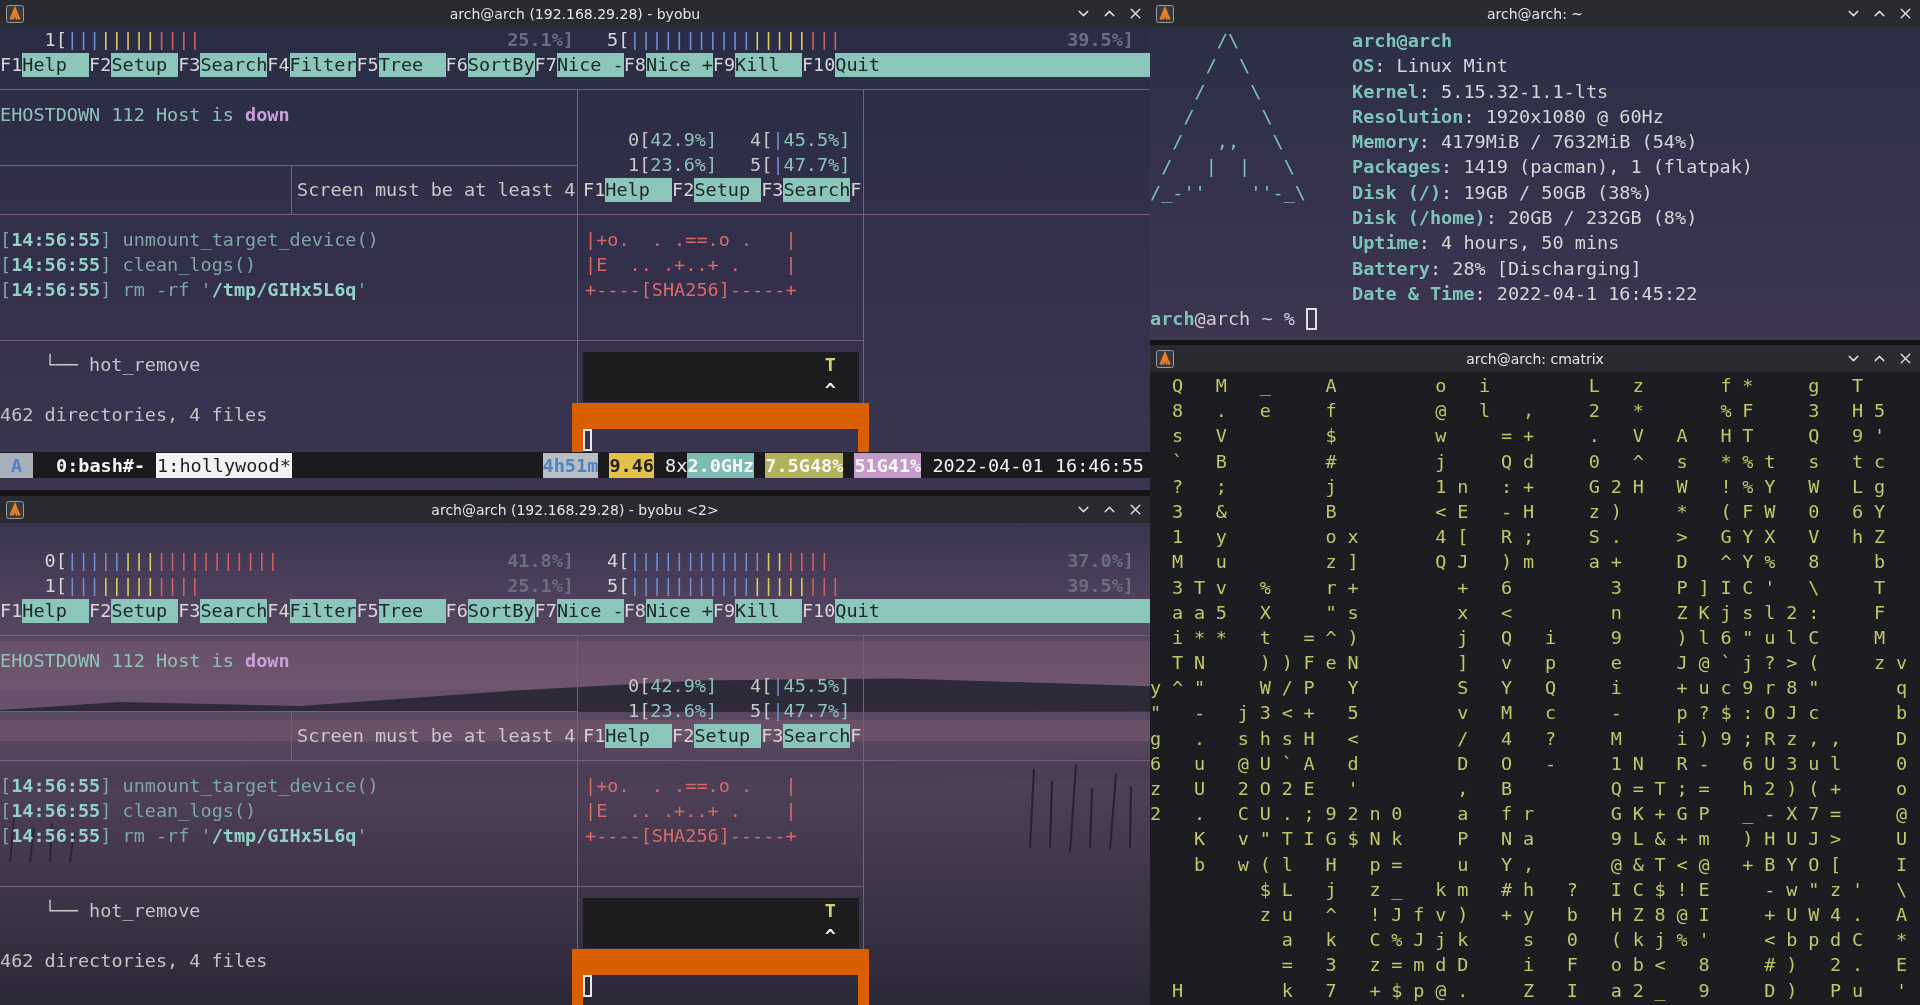 Image resolution: width=1920 pixels, height=1005 pixels. What do you see at coordinates (1534, 713) in the screenshot?
I see `matrix-line: " - j3<+ 5 v M c - p?$:OJc b` at bounding box center [1534, 713].